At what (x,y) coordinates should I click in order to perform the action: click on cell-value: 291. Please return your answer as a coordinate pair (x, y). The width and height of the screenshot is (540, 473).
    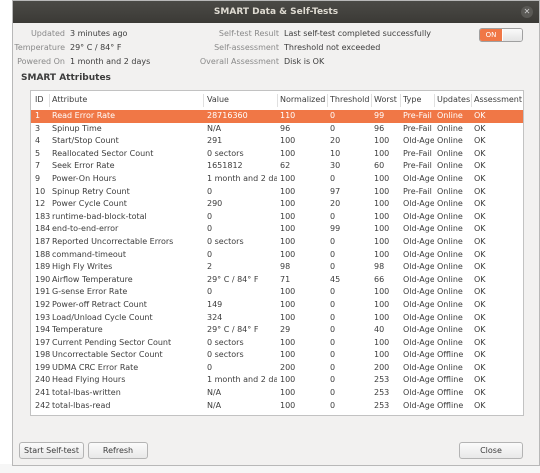
    Looking at the image, I should click on (215, 141).